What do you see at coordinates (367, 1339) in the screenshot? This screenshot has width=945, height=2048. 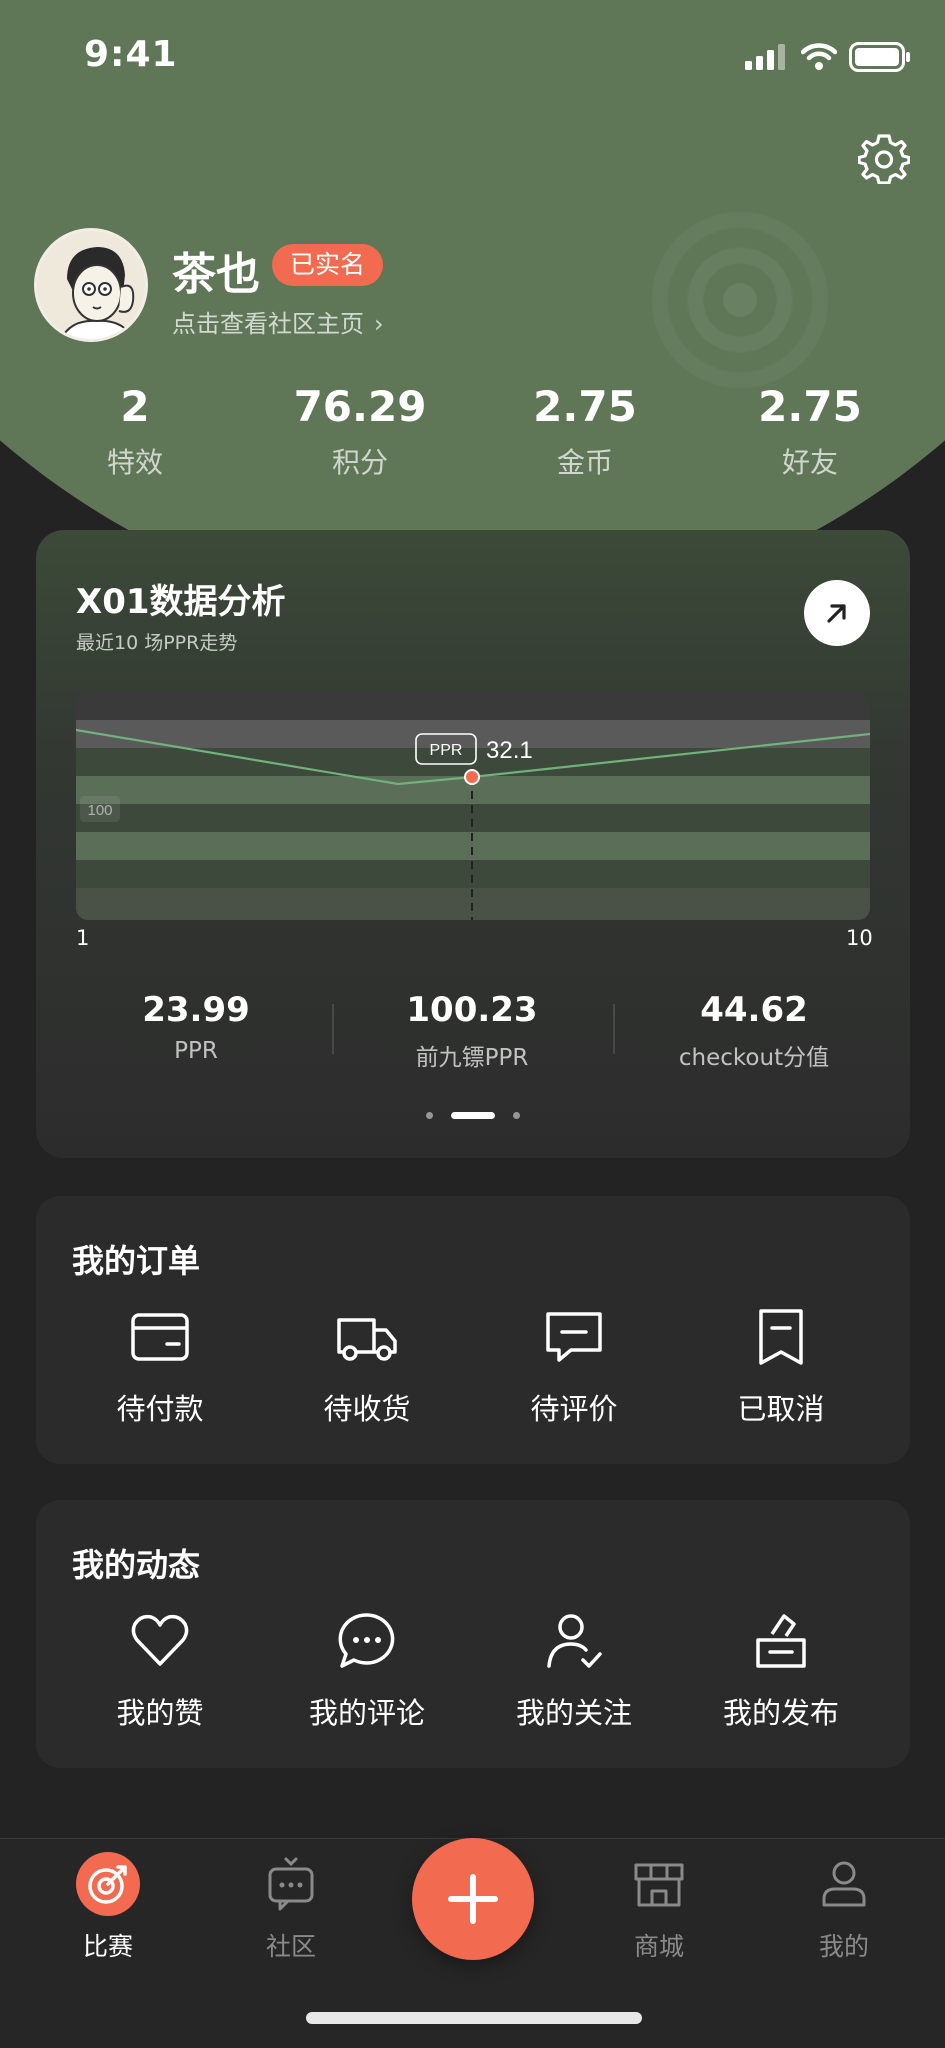 I see `truck-icon` at bounding box center [367, 1339].